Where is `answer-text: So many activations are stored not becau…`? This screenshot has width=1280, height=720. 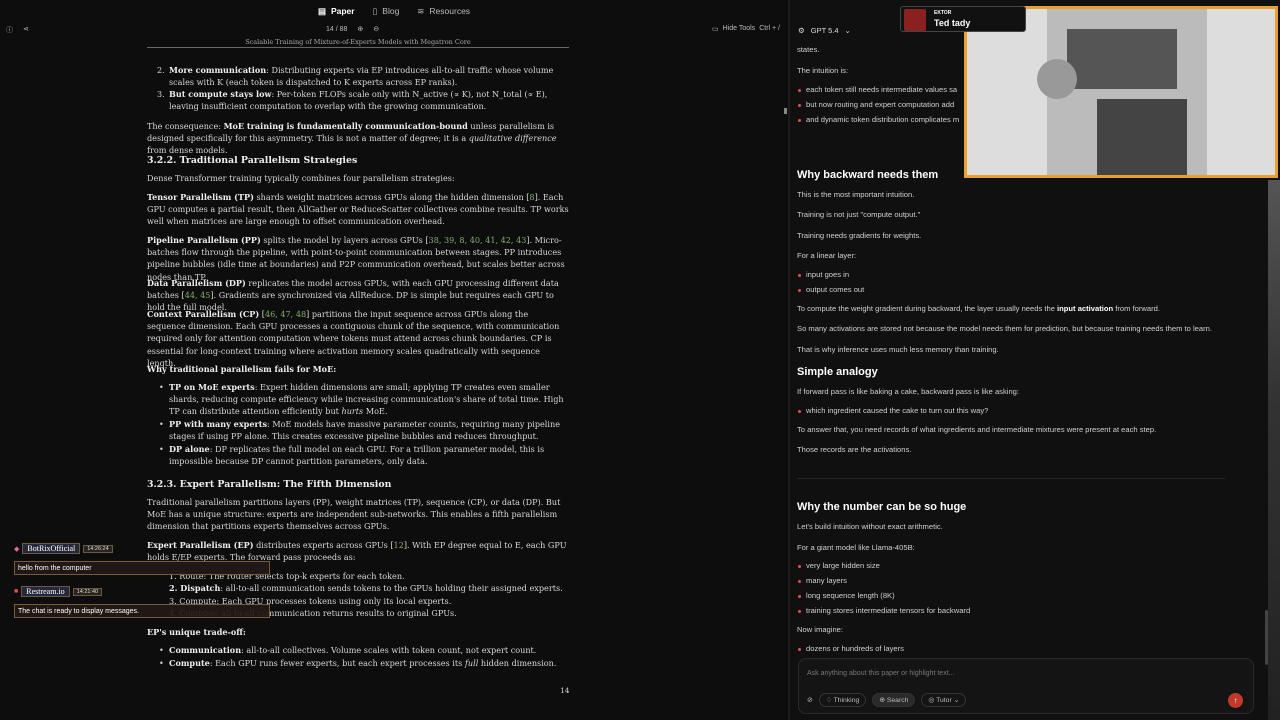 answer-text: So many activations are stored not becau… is located at coordinates (1004, 328).